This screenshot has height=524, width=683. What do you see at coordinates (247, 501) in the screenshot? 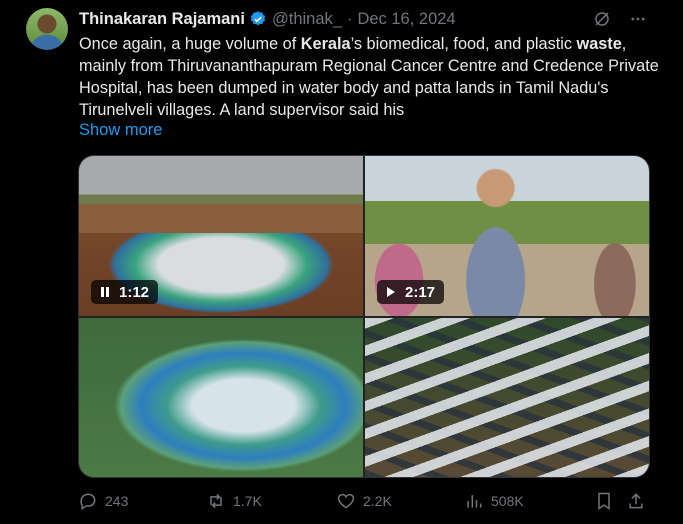
I see `repost-count: 1.7K` at bounding box center [247, 501].